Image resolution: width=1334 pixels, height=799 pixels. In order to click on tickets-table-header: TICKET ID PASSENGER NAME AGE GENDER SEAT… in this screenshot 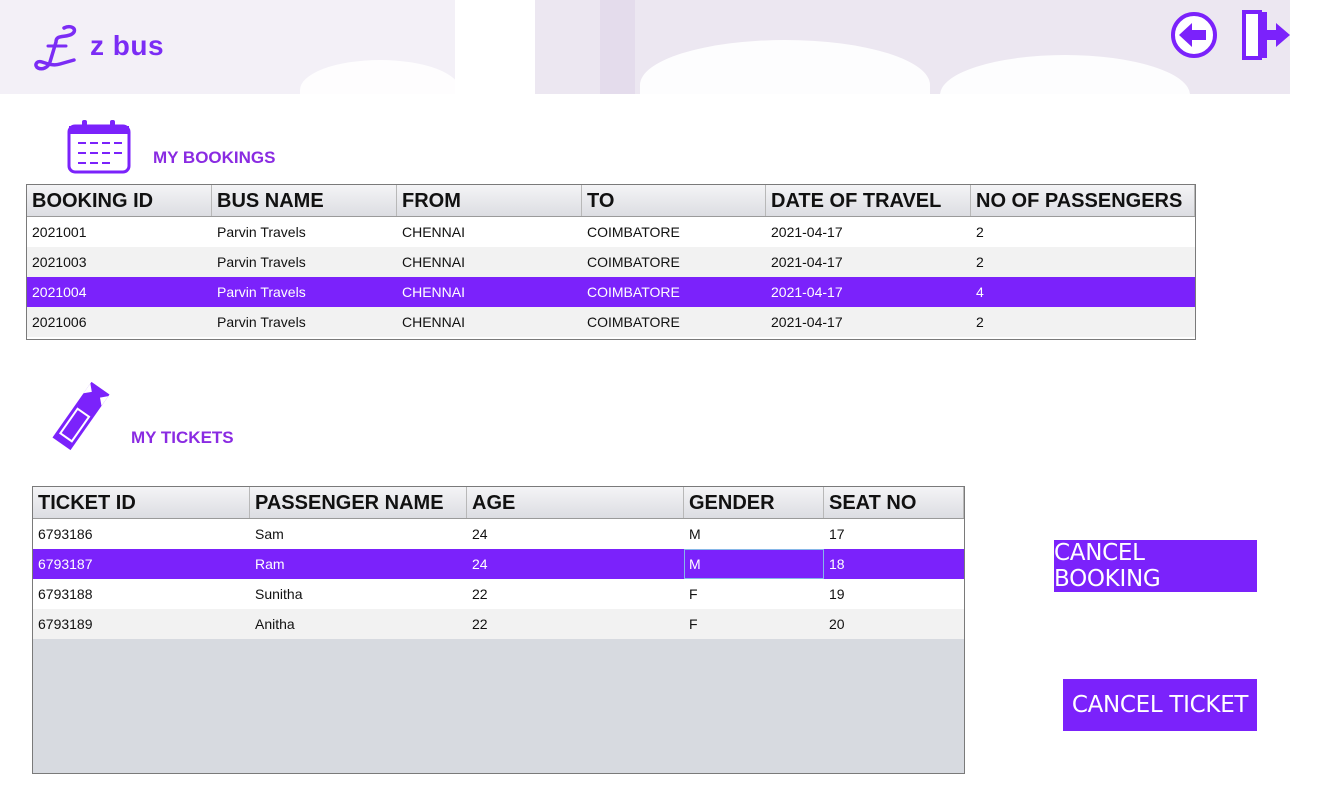, I will do `click(498, 503)`.